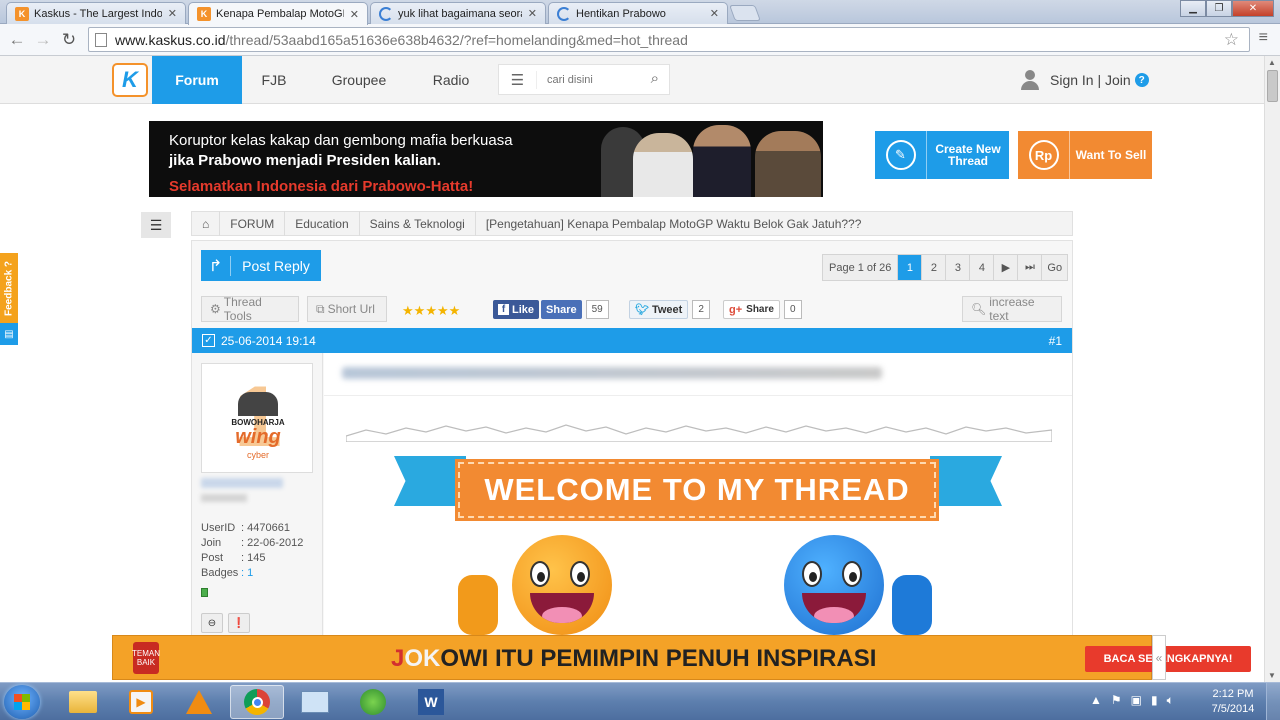  I want to click on search-input, so click(597, 79).